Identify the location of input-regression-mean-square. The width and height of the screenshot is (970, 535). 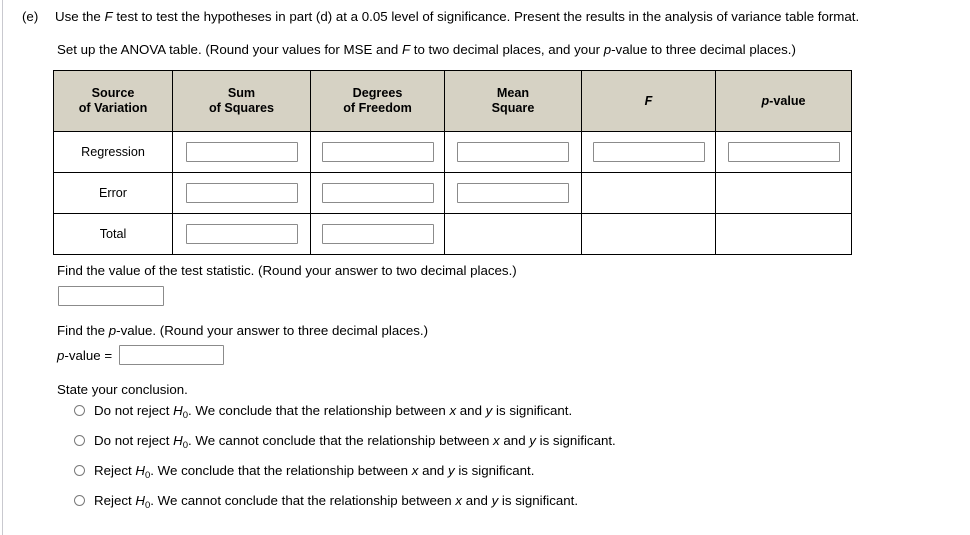
(513, 152).